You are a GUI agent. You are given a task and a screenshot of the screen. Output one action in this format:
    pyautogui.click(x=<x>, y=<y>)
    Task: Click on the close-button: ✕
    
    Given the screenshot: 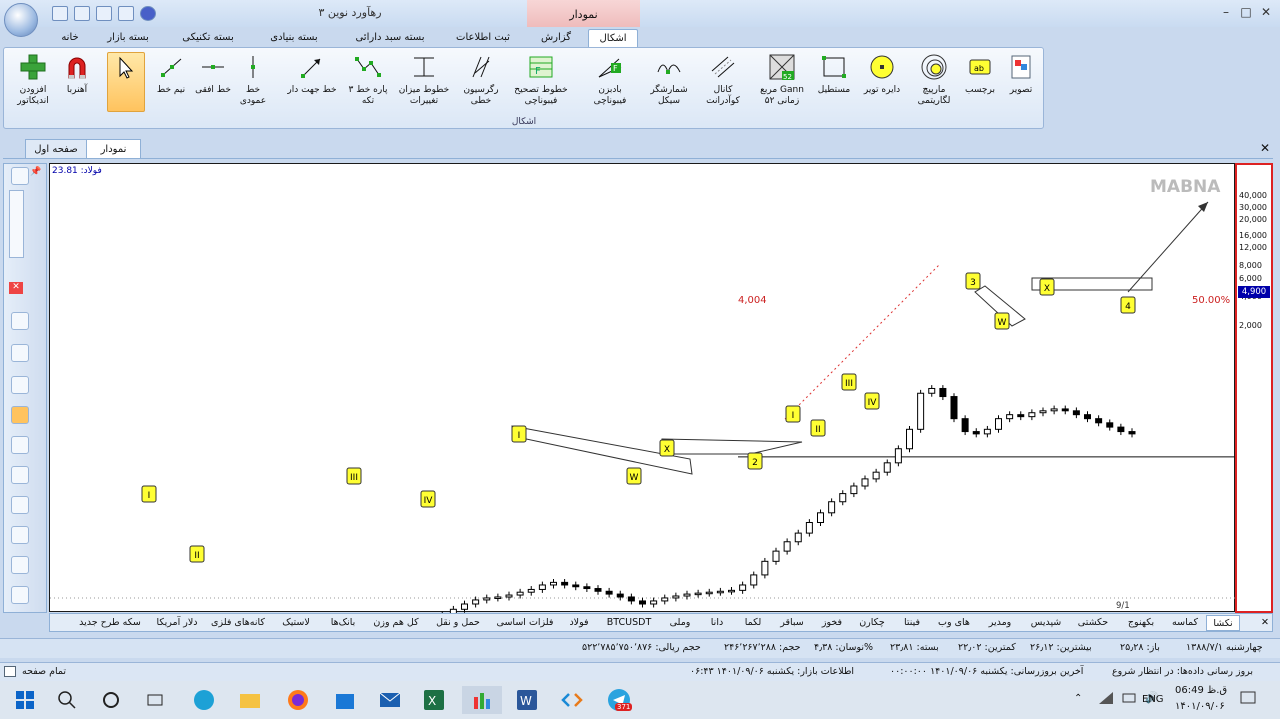 What is the action you would take?
    pyautogui.click(x=1266, y=12)
    